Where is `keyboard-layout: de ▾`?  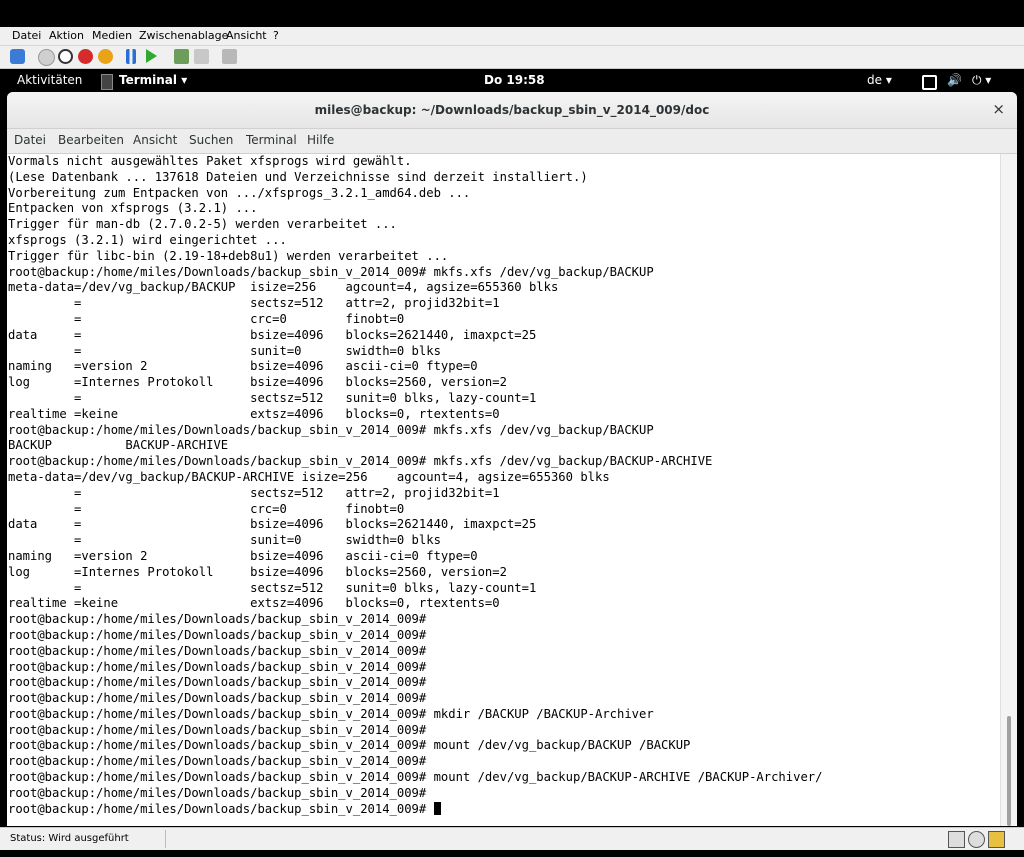 keyboard-layout: de ▾ is located at coordinates (879, 80).